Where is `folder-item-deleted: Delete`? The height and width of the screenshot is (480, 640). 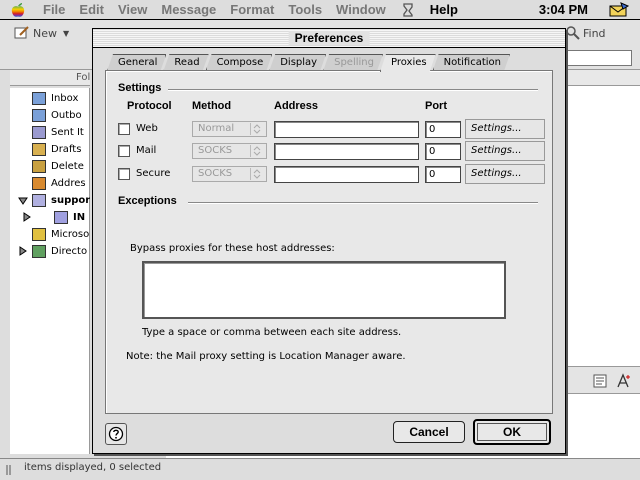 folder-item-deleted: Delete is located at coordinates (50, 166).